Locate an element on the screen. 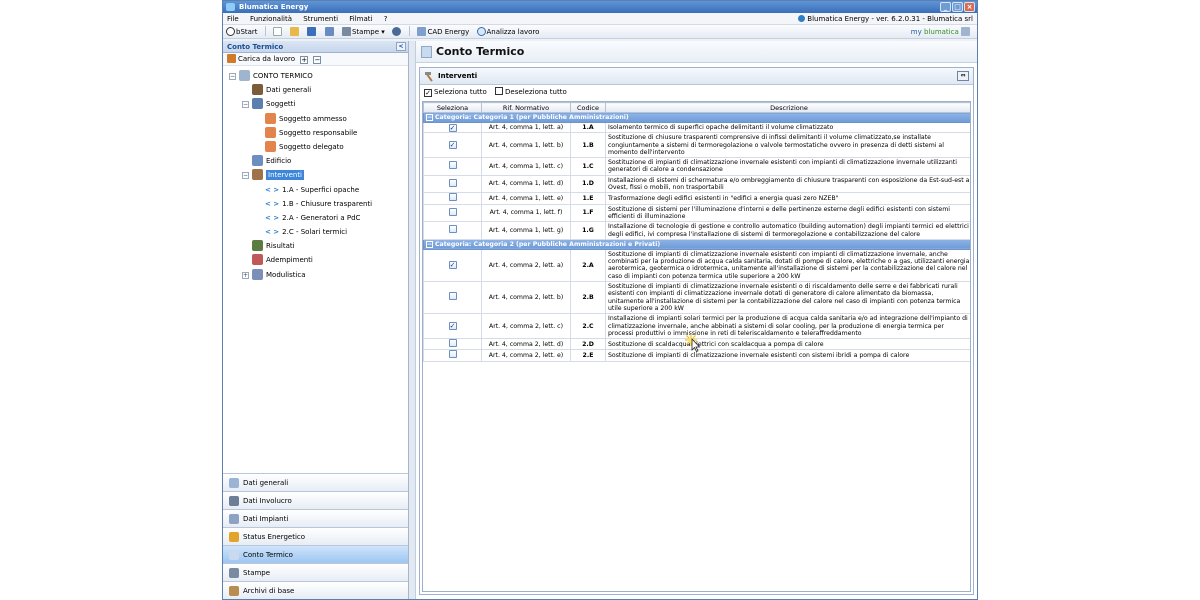 This screenshot has width=1200, height=600. tree-node-label: Adempimenti is located at coordinates (289, 260).